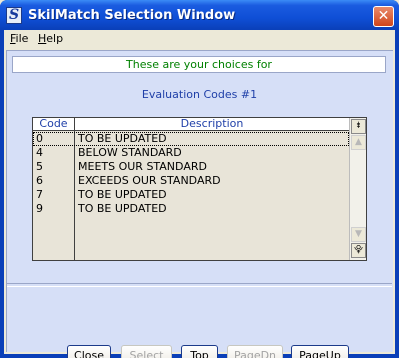 Image resolution: width=399 pixels, height=358 pixels. What do you see at coordinates (357, 189) in the screenshot?
I see `vertical-scrollbar: ⯒ ▲ ▼ ⯓` at bounding box center [357, 189].